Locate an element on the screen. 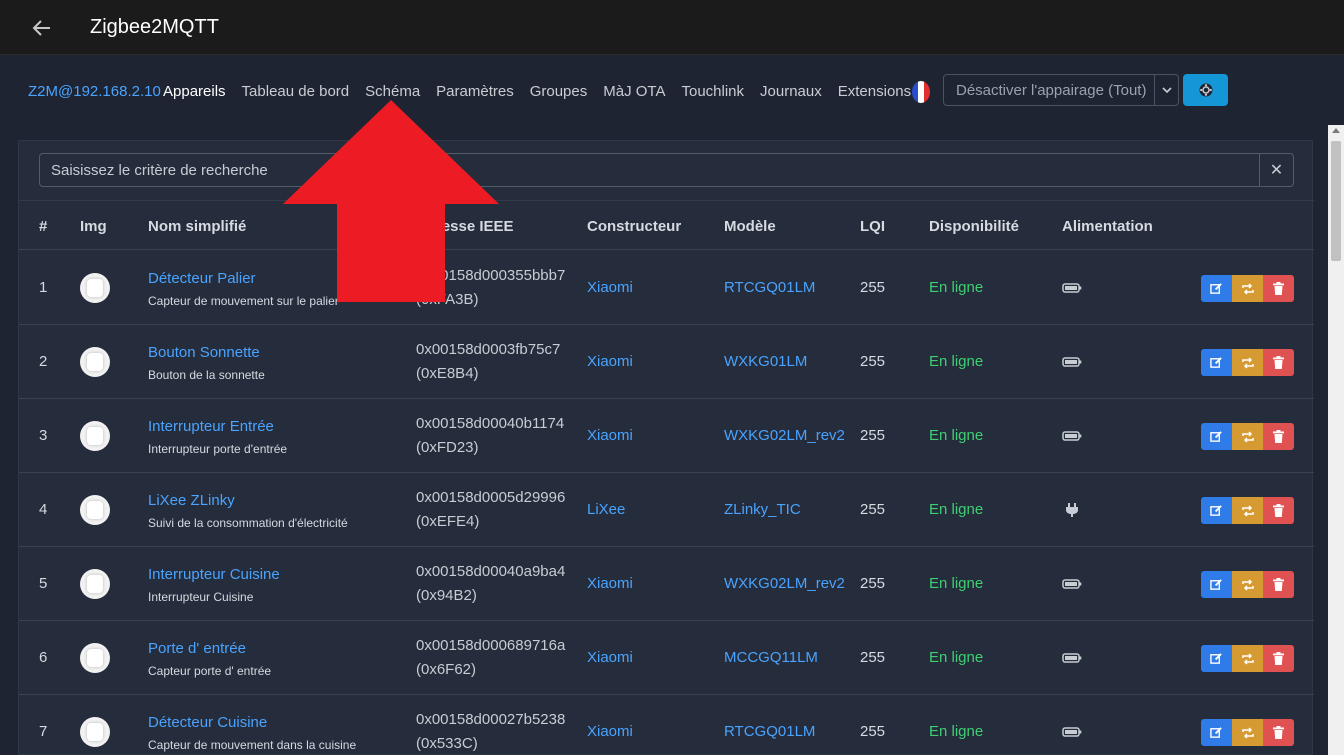 The height and width of the screenshot is (755, 1344). device-ieee-address: 0x00158d00040b1174 is located at coordinates (490, 423).